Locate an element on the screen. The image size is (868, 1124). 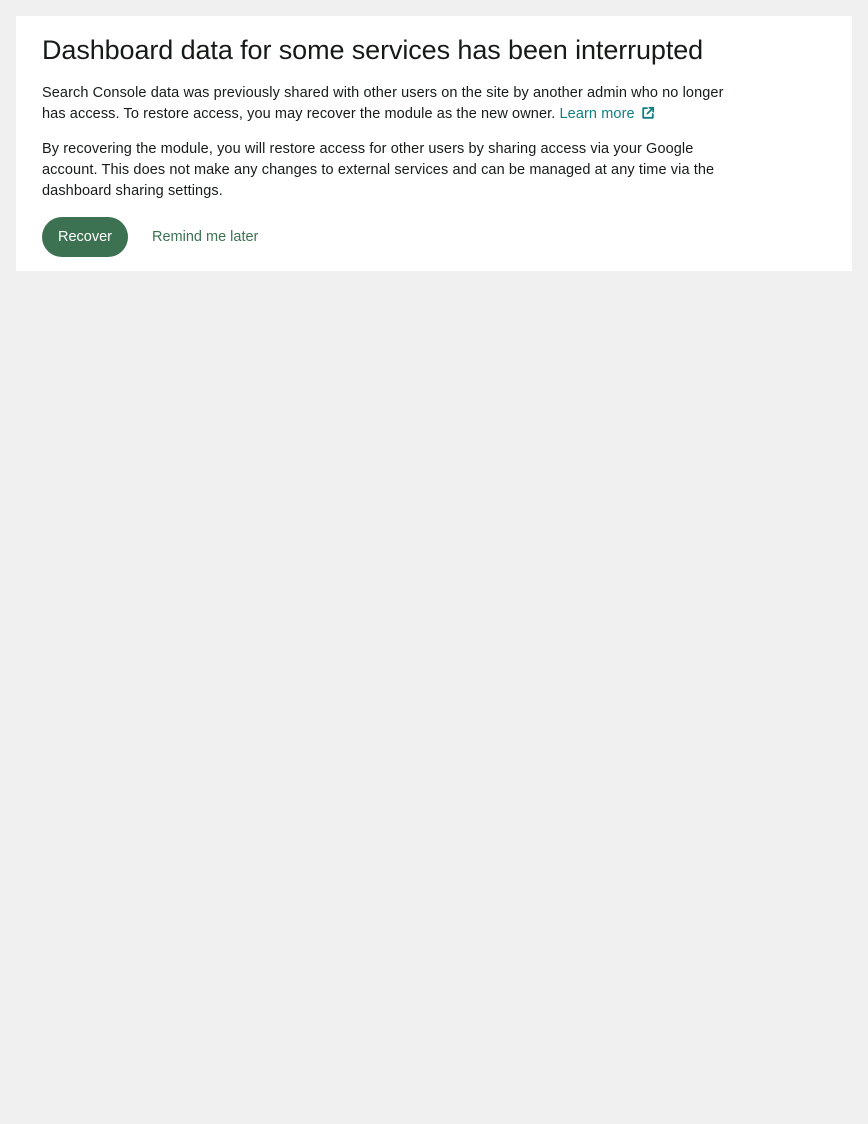
learn-more-link: Learn more is located at coordinates (607, 114).